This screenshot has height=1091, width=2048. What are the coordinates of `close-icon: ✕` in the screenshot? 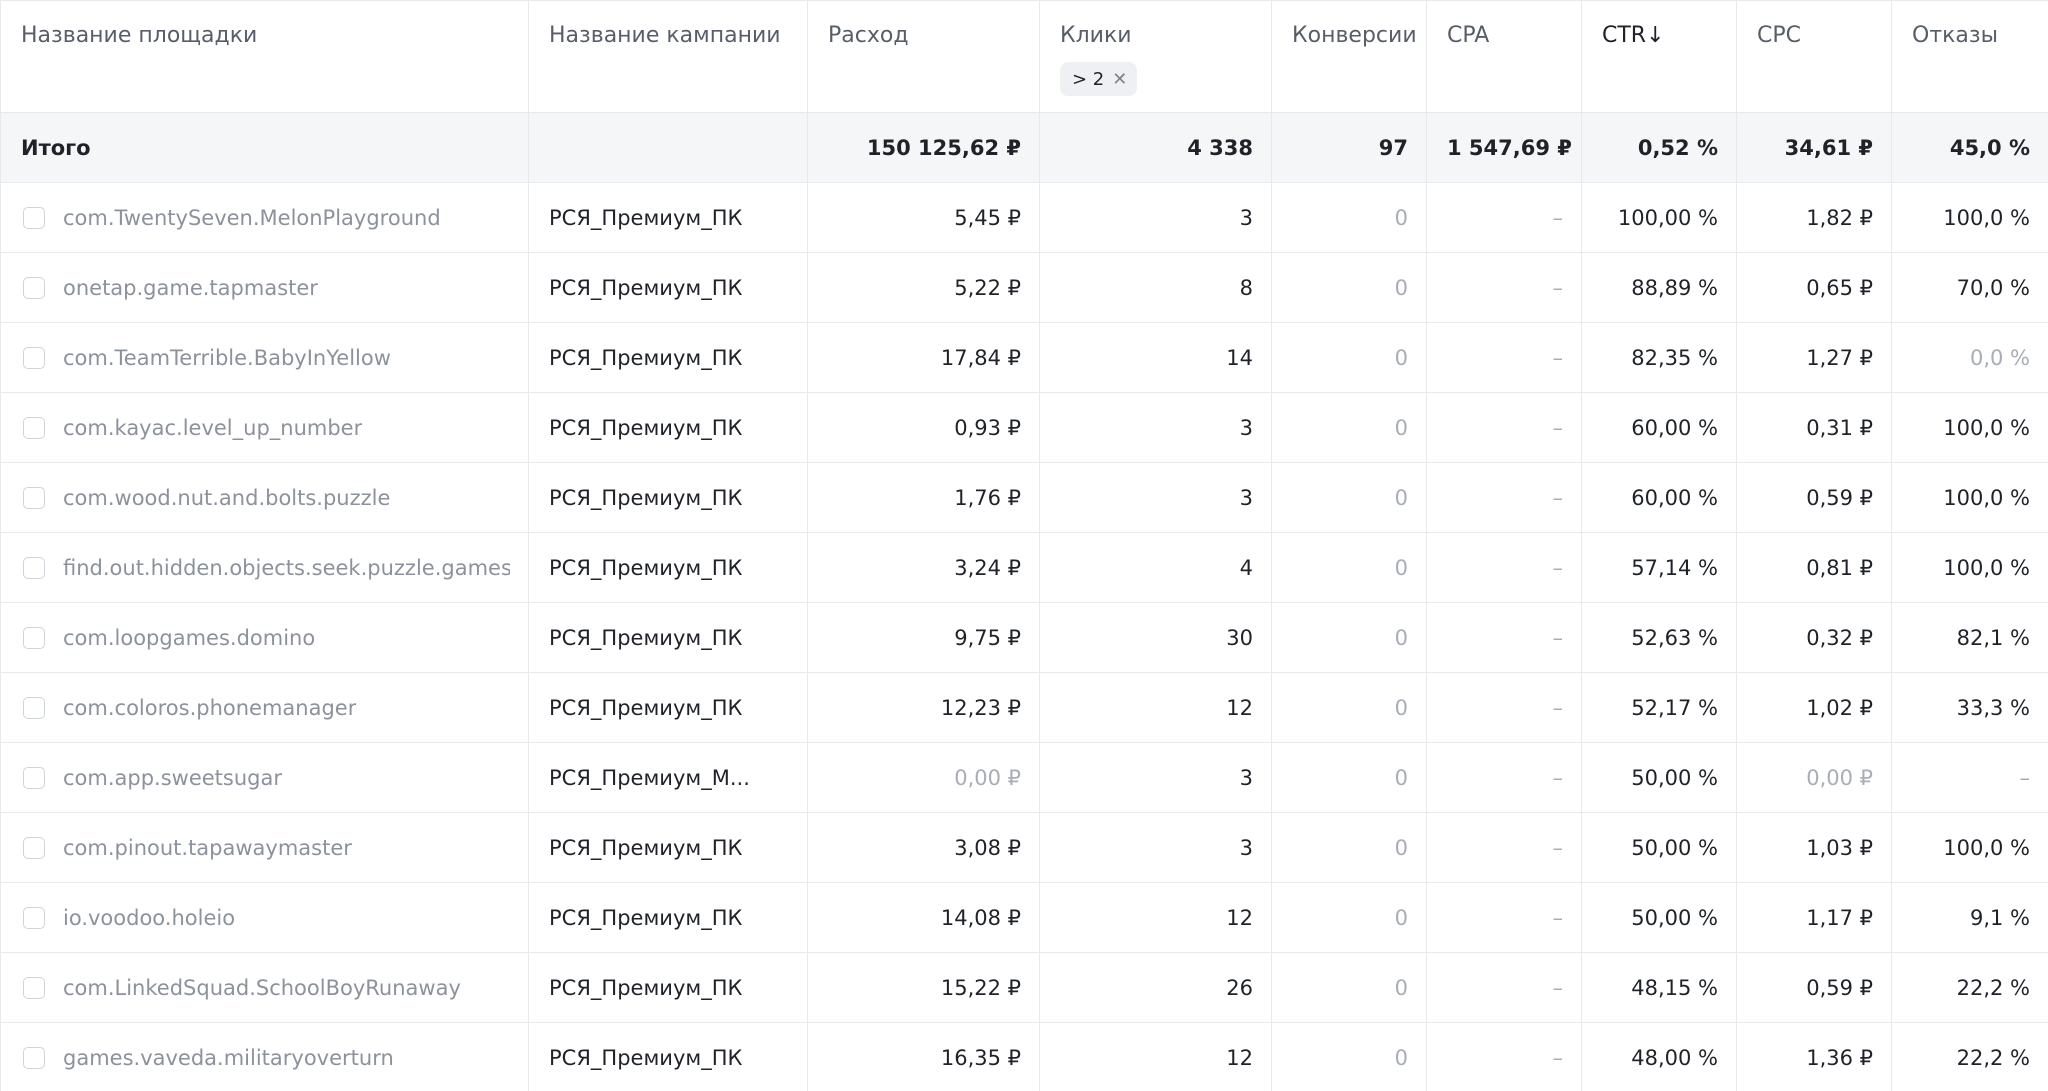 It's located at (1119, 79).